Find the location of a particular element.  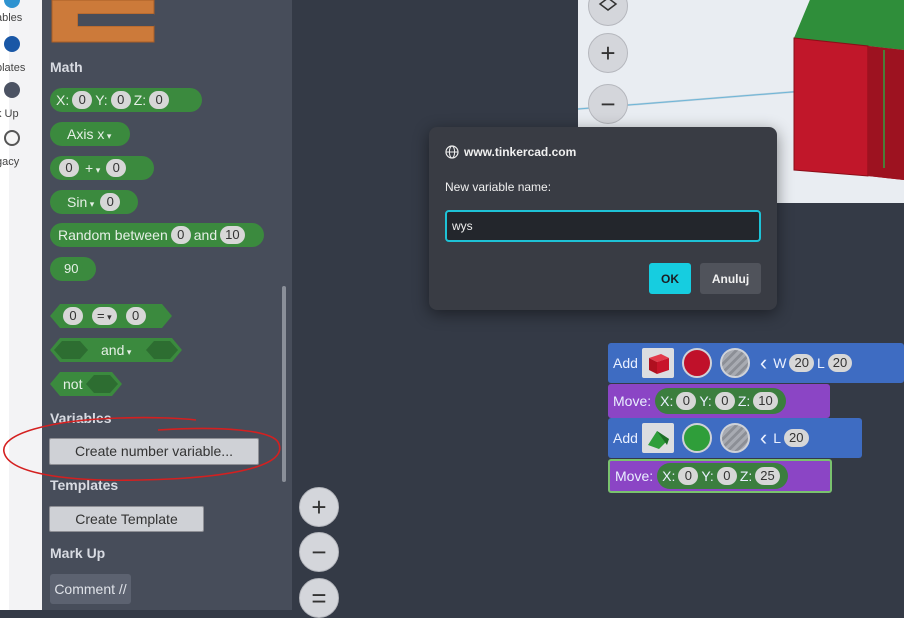

dialog-host: www.tinkercad.com is located at coordinates (520, 152).